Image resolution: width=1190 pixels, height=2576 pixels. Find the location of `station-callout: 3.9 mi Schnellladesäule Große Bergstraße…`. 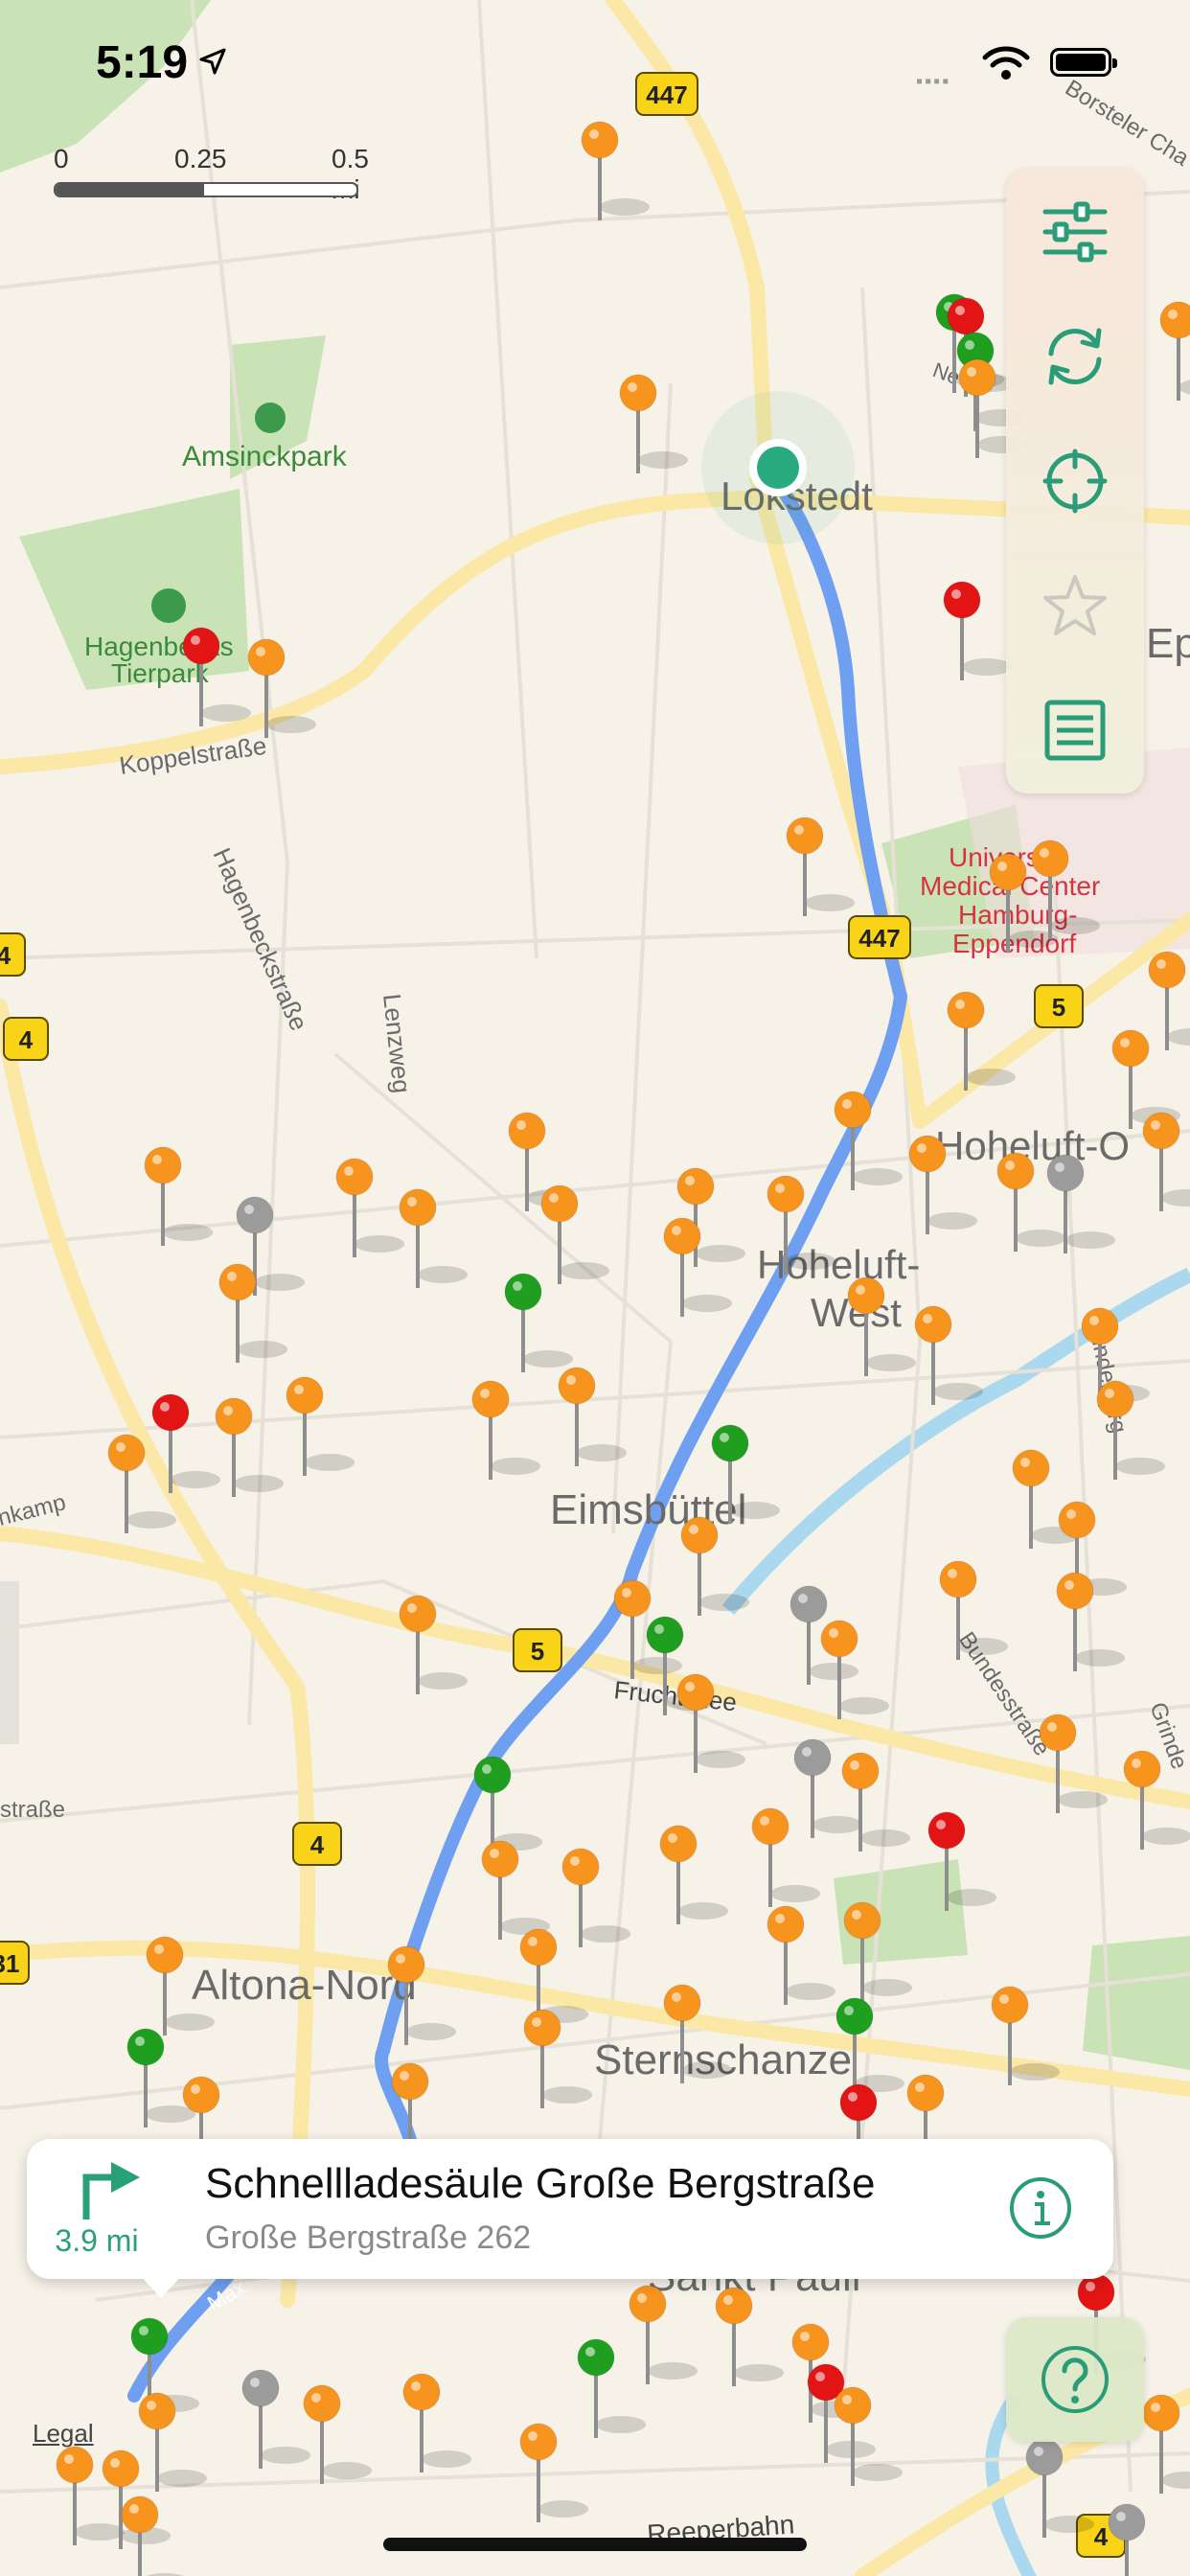

station-callout: 3.9 mi Schnellladesäule Große Bergstraße… is located at coordinates (570, 2218).